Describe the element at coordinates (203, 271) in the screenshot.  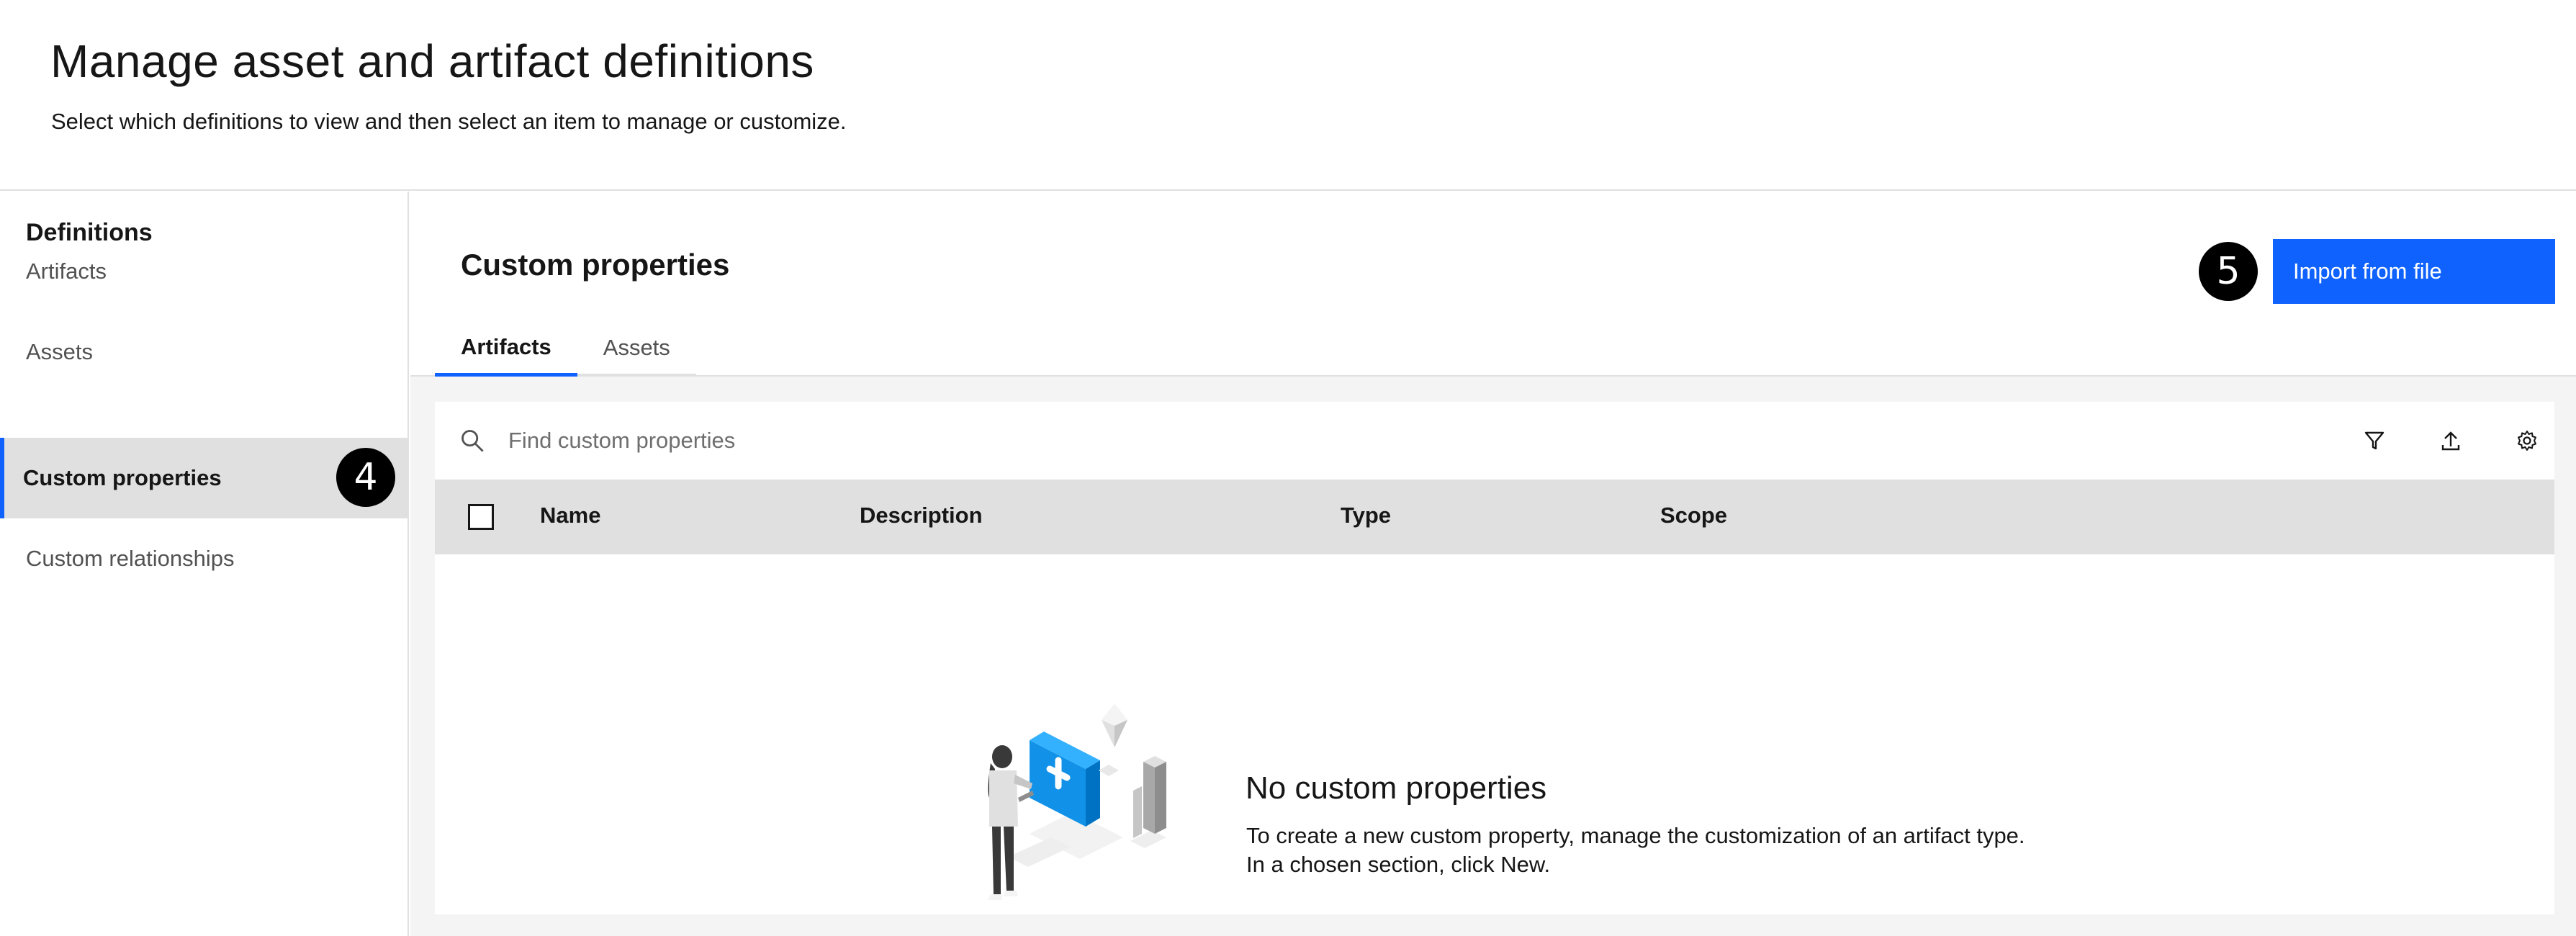
I see `sidebar-item-artifacts: Artifacts` at that location.